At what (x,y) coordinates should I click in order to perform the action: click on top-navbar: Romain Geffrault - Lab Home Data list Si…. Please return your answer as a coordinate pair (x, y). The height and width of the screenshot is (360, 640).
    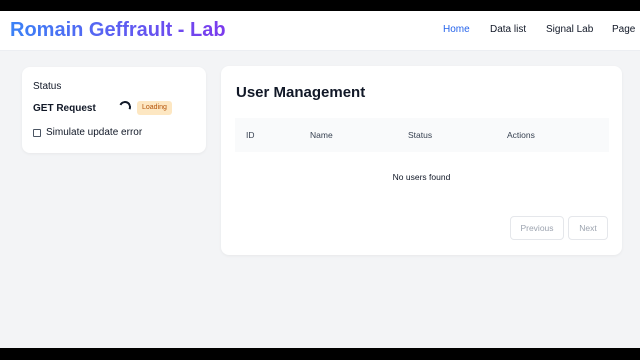
    Looking at the image, I should click on (320, 31).